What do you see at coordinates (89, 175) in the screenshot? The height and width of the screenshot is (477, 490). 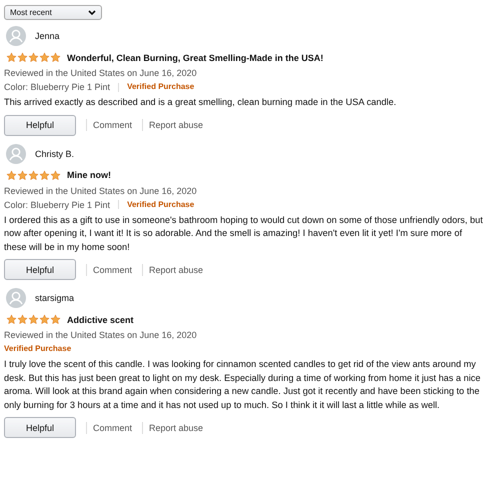 I see `review-title: Mine now!` at bounding box center [89, 175].